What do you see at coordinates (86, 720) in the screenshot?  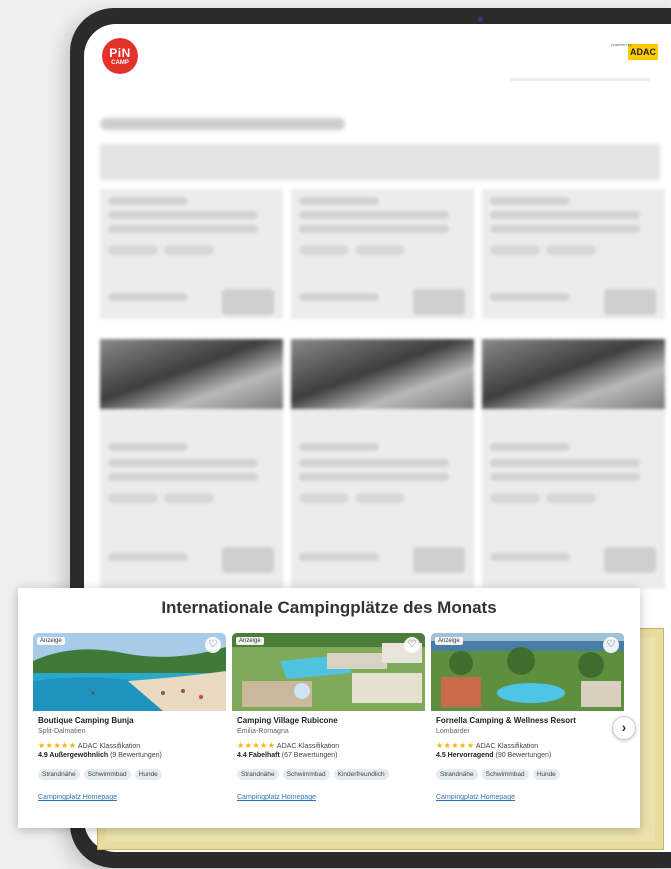 I see `campsite-name: Boutique Camping Bunja` at bounding box center [86, 720].